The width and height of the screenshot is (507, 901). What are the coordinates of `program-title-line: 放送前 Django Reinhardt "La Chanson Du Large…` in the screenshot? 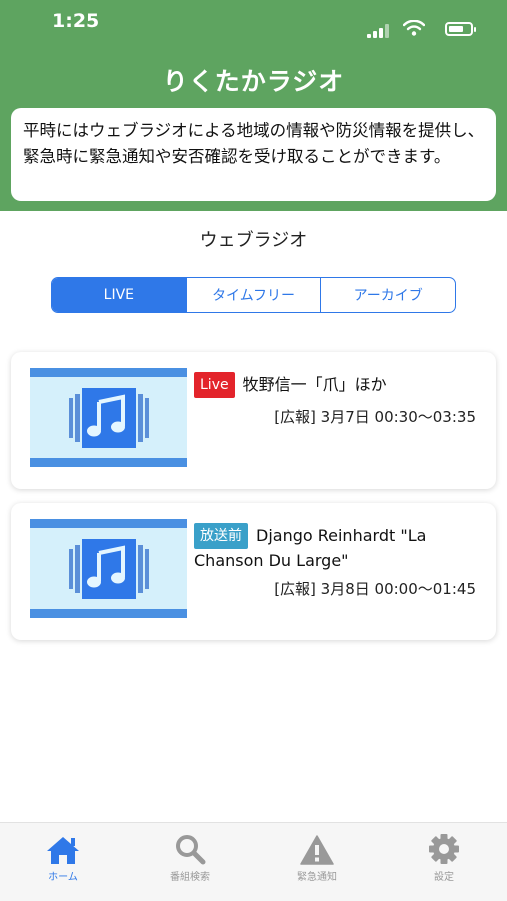 It's located at (339, 548).